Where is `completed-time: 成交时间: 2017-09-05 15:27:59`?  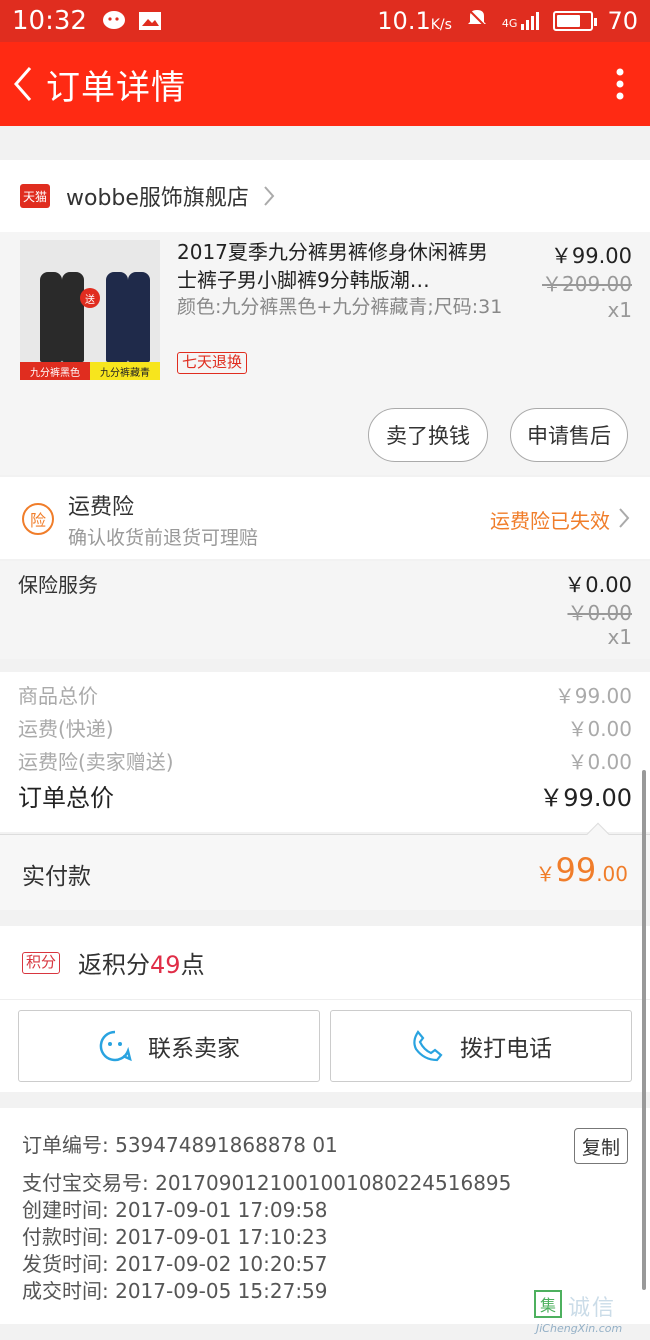
completed-time: 成交时间: 2017-09-05 15:27:59 is located at coordinates (175, 1291).